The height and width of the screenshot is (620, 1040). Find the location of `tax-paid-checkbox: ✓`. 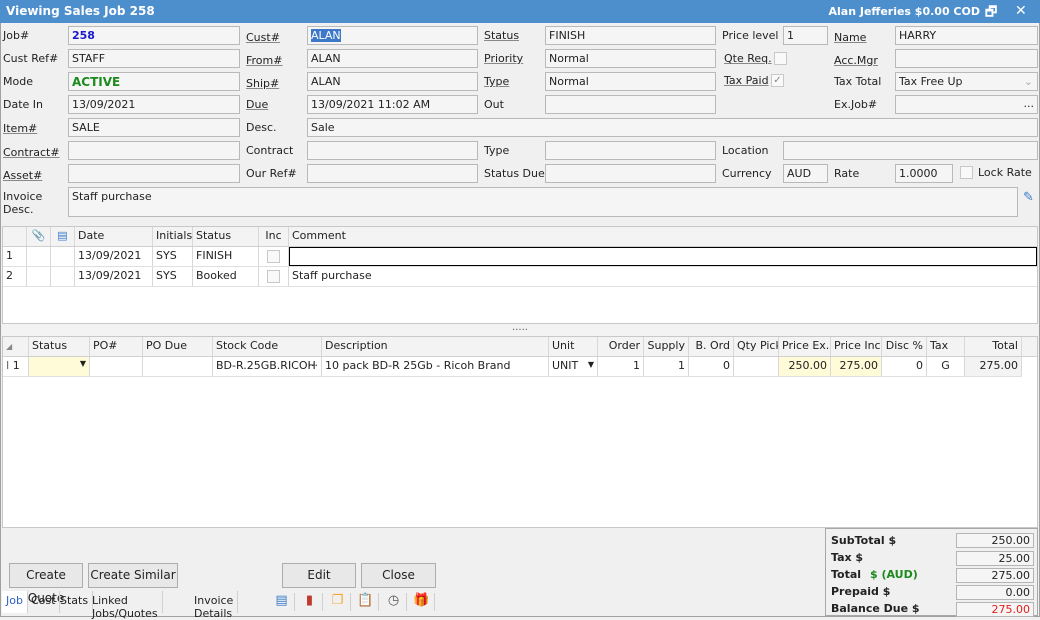

tax-paid-checkbox: ✓ is located at coordinates (777, 80).